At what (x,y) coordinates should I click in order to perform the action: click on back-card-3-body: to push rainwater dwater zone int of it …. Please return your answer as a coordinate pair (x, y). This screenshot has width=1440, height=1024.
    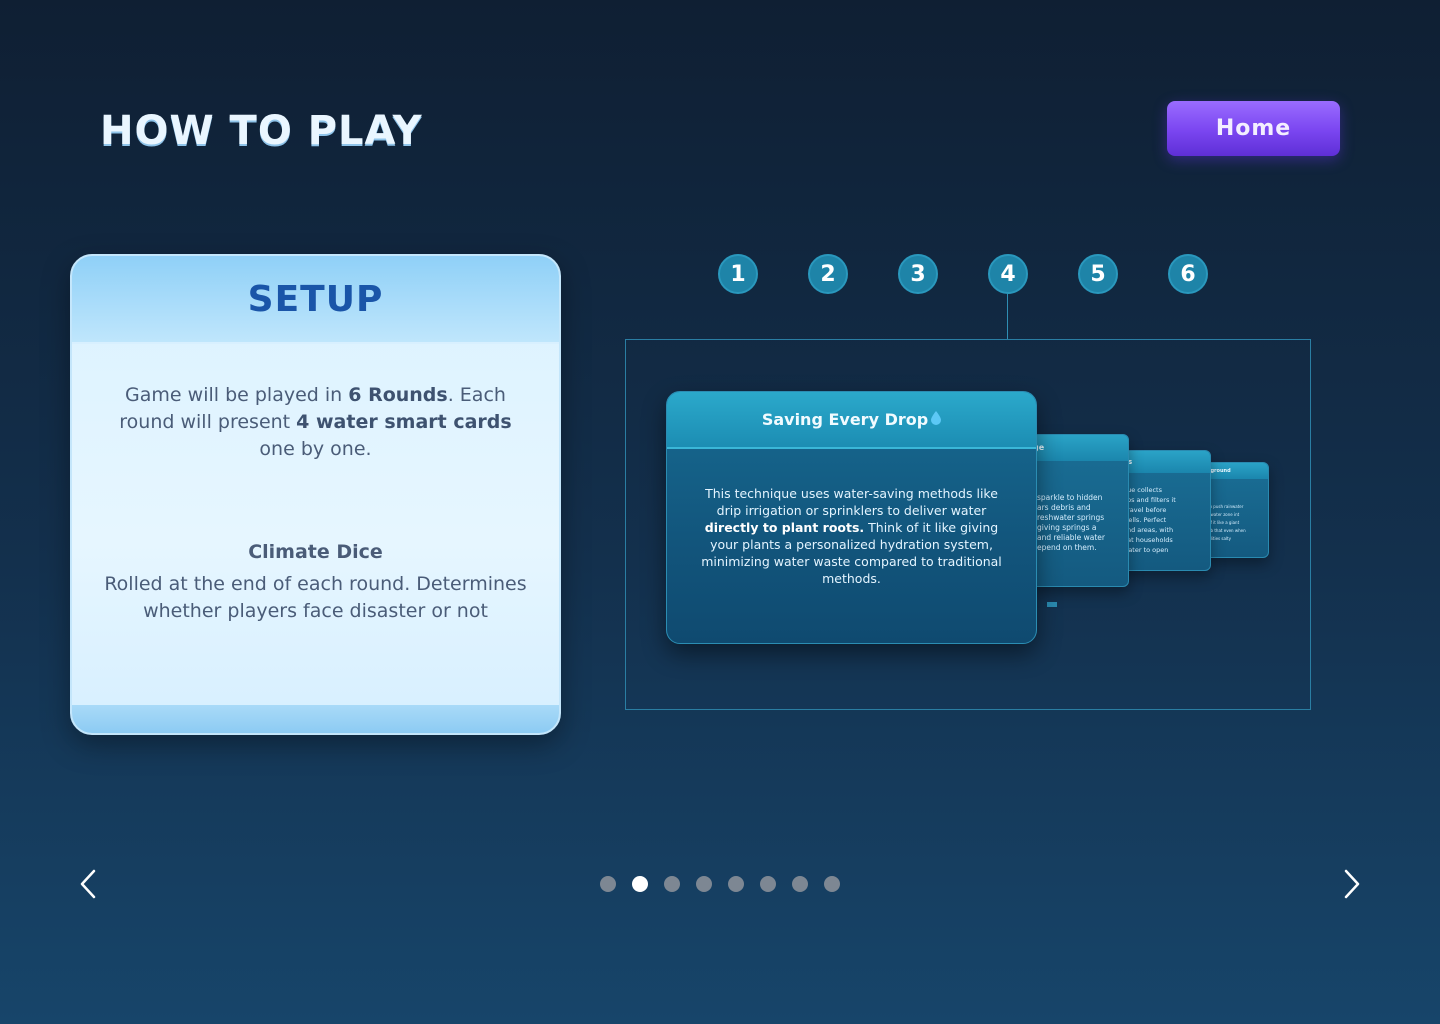
    Looking at the image, I should click on (1237, 511).